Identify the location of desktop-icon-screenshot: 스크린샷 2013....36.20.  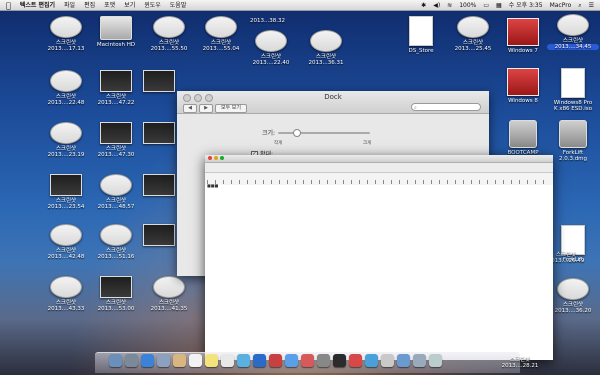
(573, 296).